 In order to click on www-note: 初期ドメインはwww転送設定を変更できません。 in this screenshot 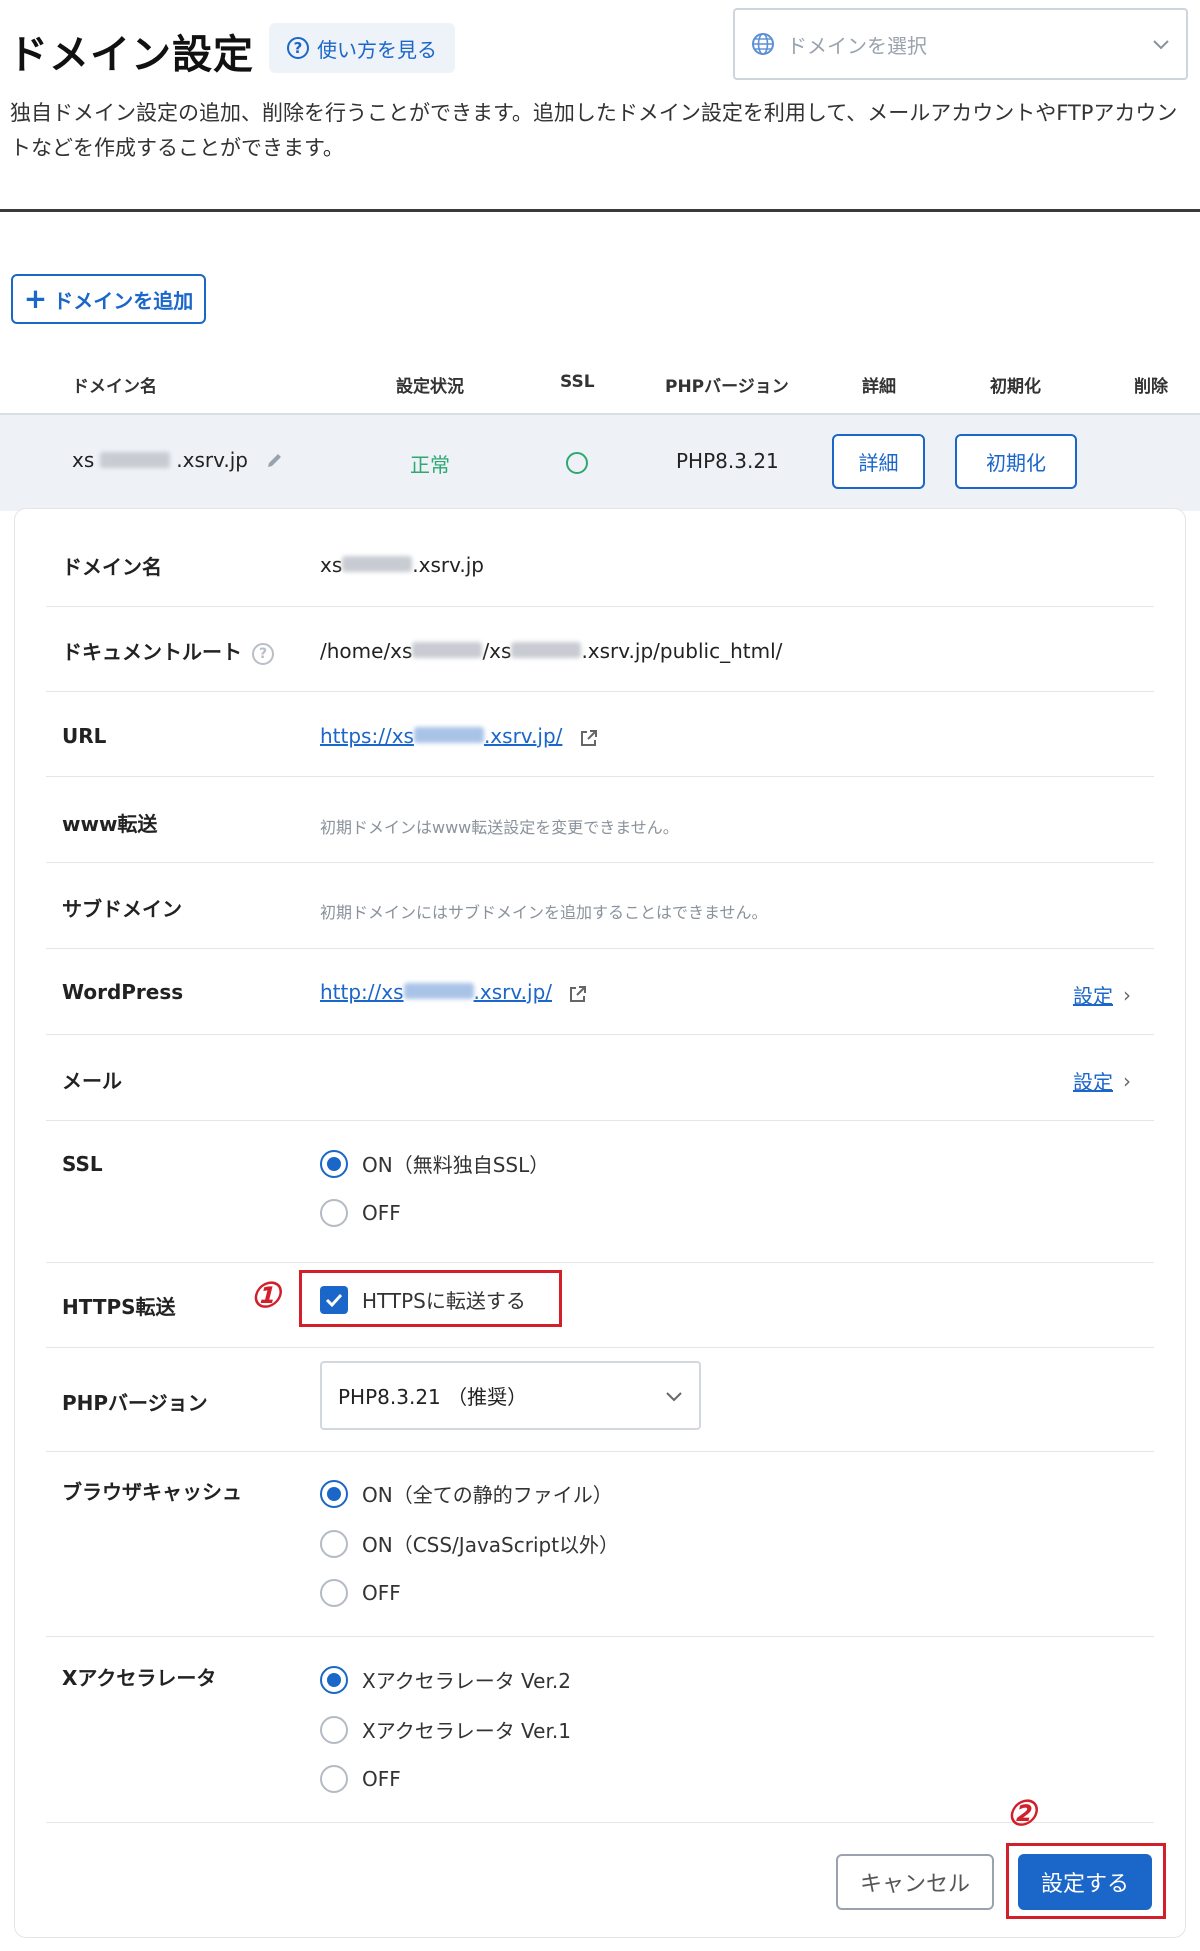, I will do `click(499, 827)`.